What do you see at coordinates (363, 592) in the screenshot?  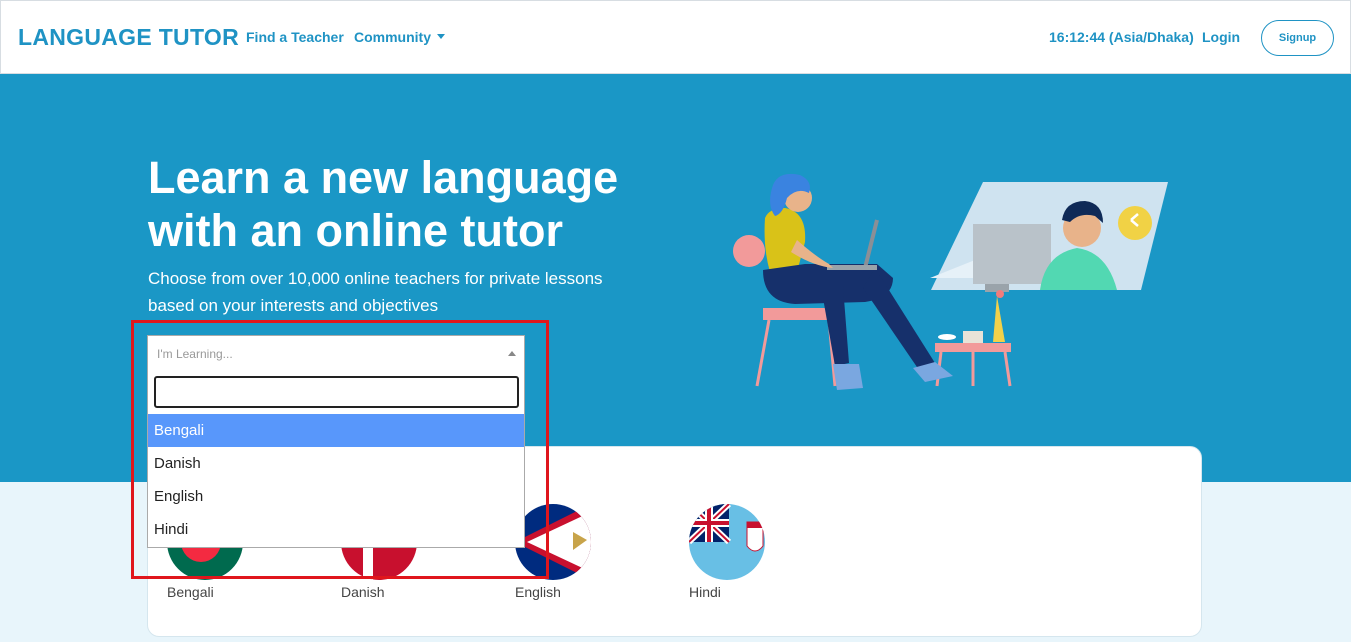 I see `language-label: Danish` at bounding box center [363, 592].